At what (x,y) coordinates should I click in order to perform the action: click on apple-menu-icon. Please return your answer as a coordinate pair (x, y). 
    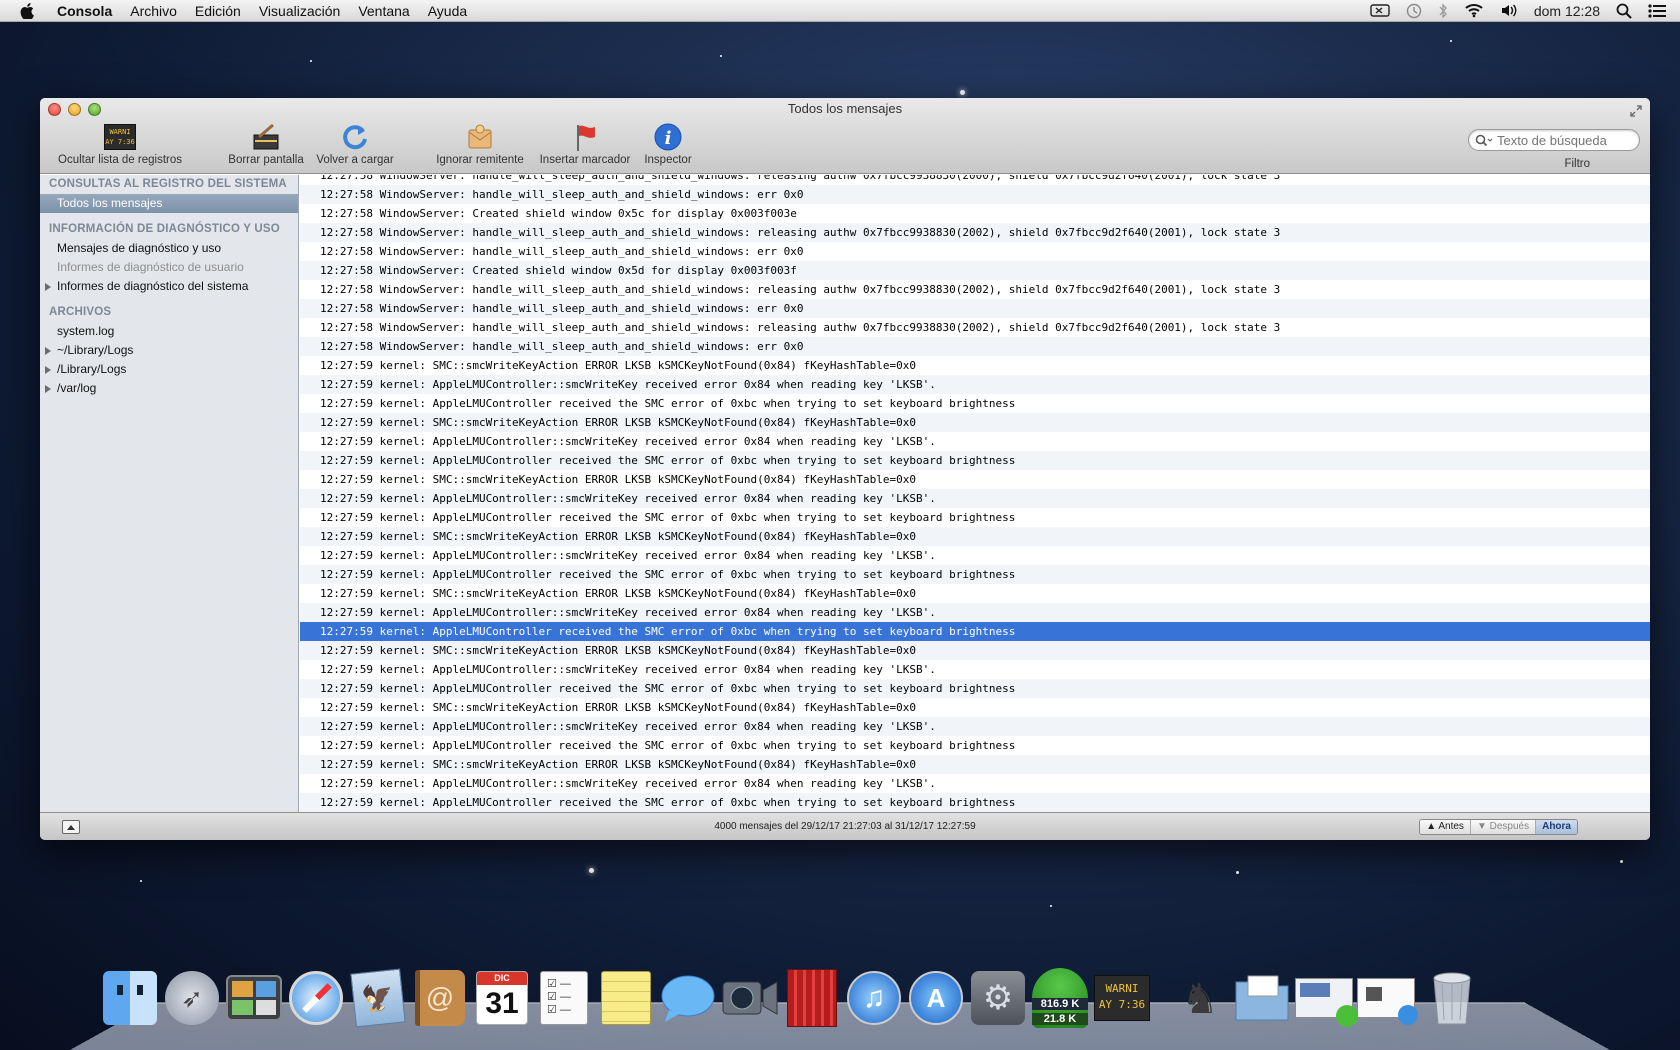
    Looking at the image, I should click on (27, 11).